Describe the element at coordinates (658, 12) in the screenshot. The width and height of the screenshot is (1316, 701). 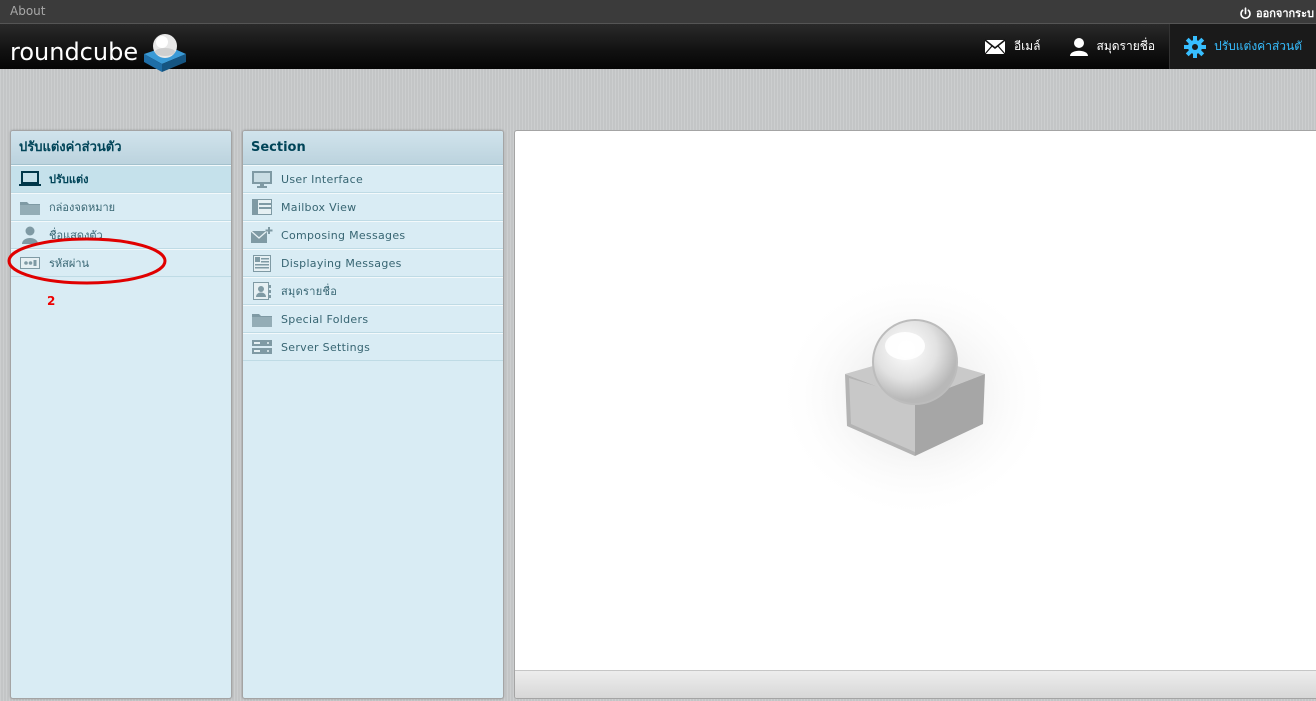
I see `top-line-bar: About ออกจากระบ` at that location.